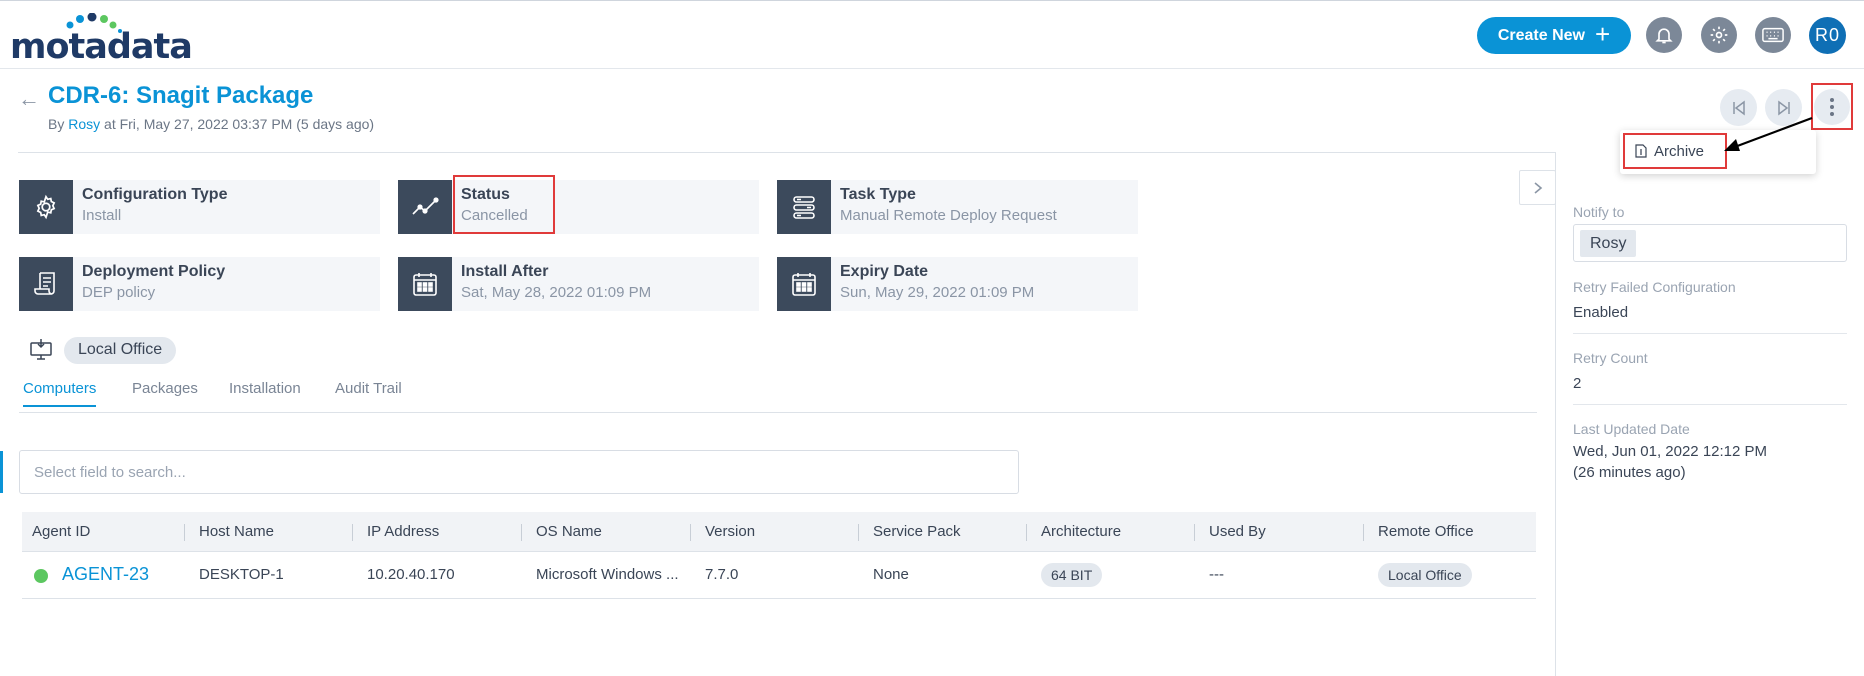  What do you see at coordinates (241, 574) in the screenshot?
I see `cell-host-name: DESKTOP-1` at bounding box center [241, 574].